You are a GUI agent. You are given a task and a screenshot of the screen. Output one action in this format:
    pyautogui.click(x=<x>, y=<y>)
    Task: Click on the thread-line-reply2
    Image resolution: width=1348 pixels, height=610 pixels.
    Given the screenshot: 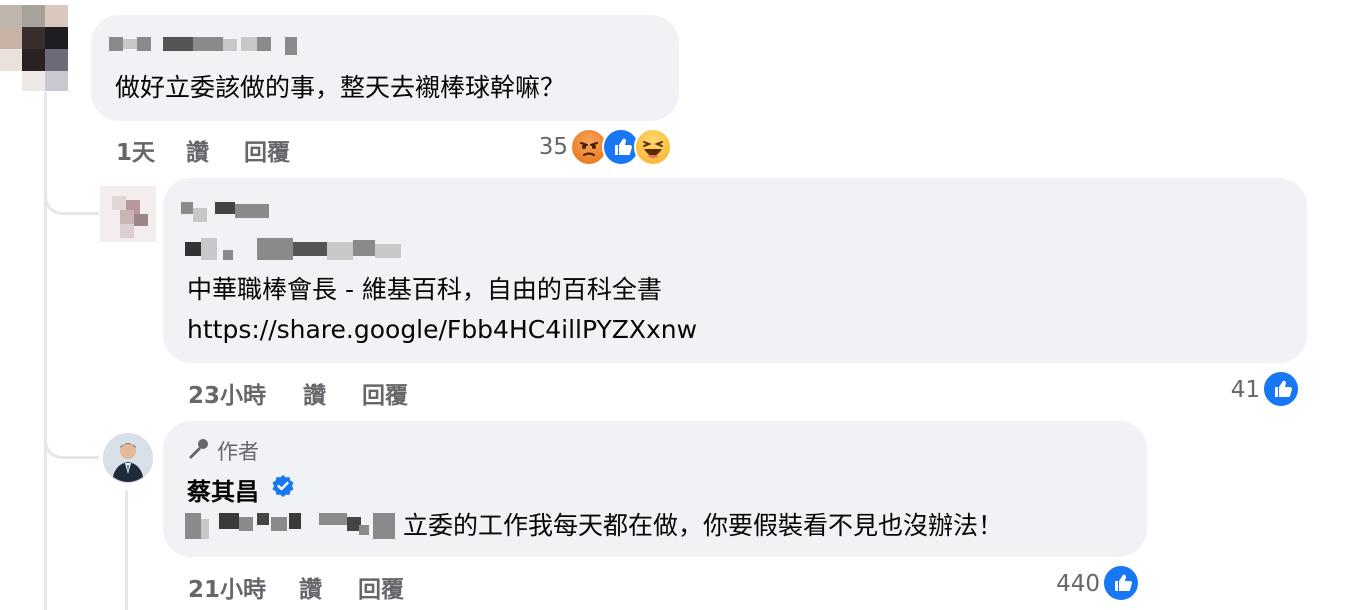 What is the action you would take?
    pyautogui.click(x=126, y=550)
    